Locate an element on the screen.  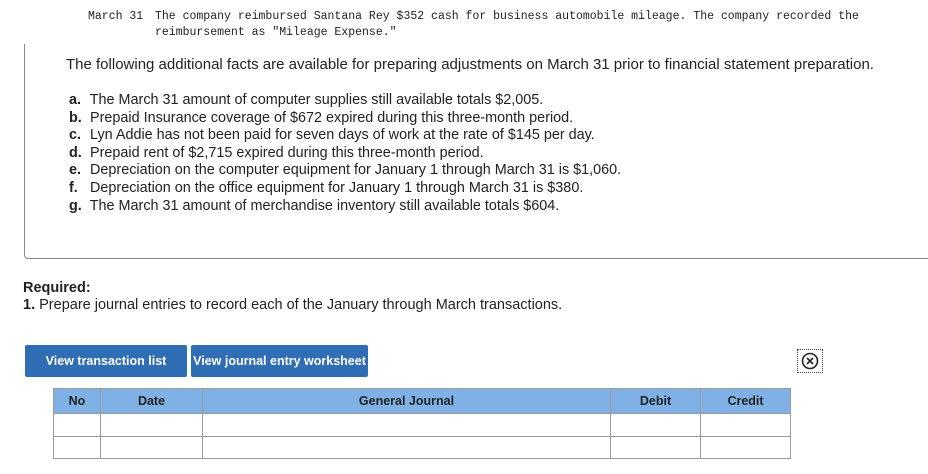
fact-letter: c. is located at coordinates (75, 135).